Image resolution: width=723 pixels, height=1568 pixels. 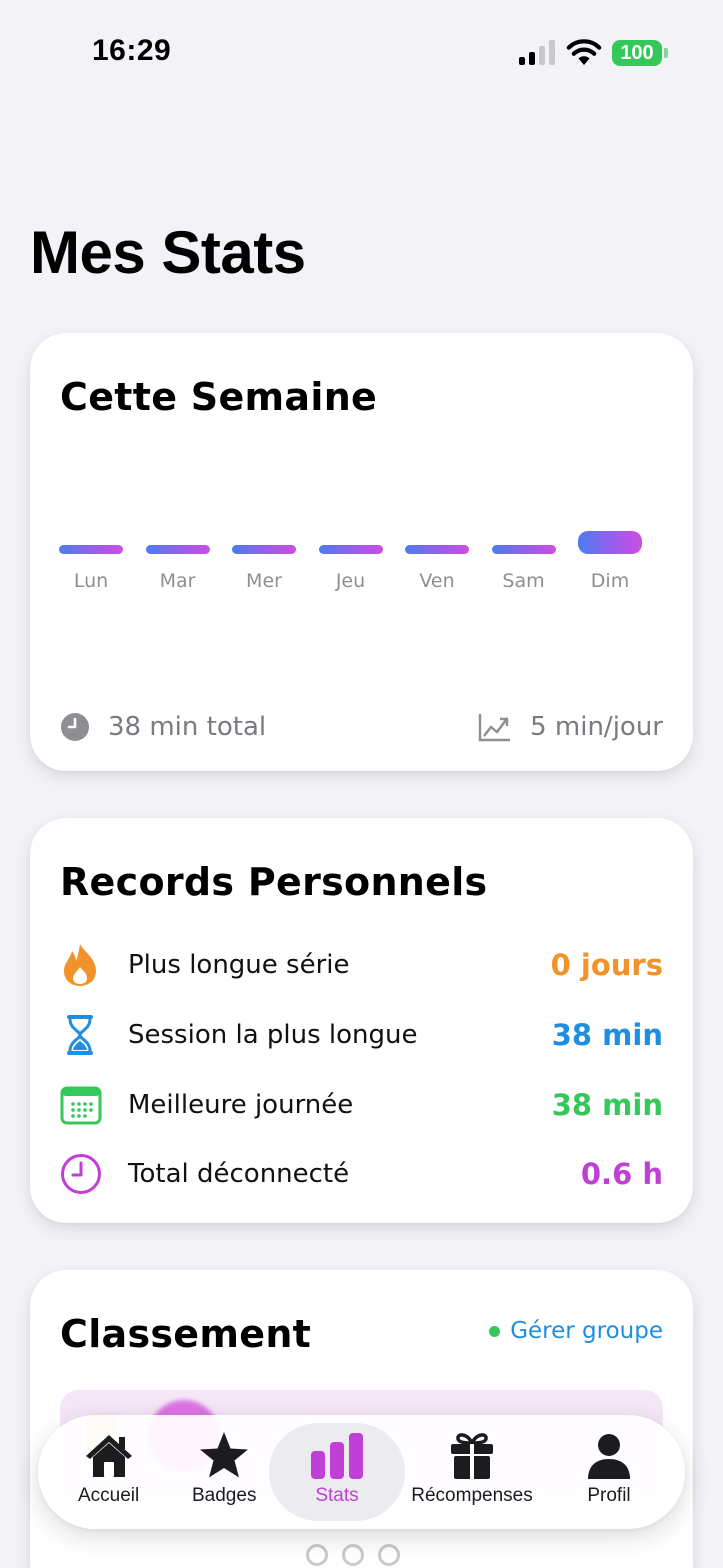 I want to click on person-icon, so click(x=609, y=1456).